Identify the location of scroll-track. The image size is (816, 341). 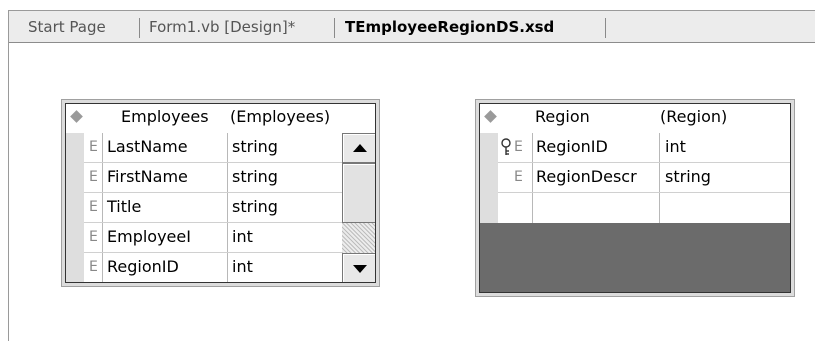
(358, 238).